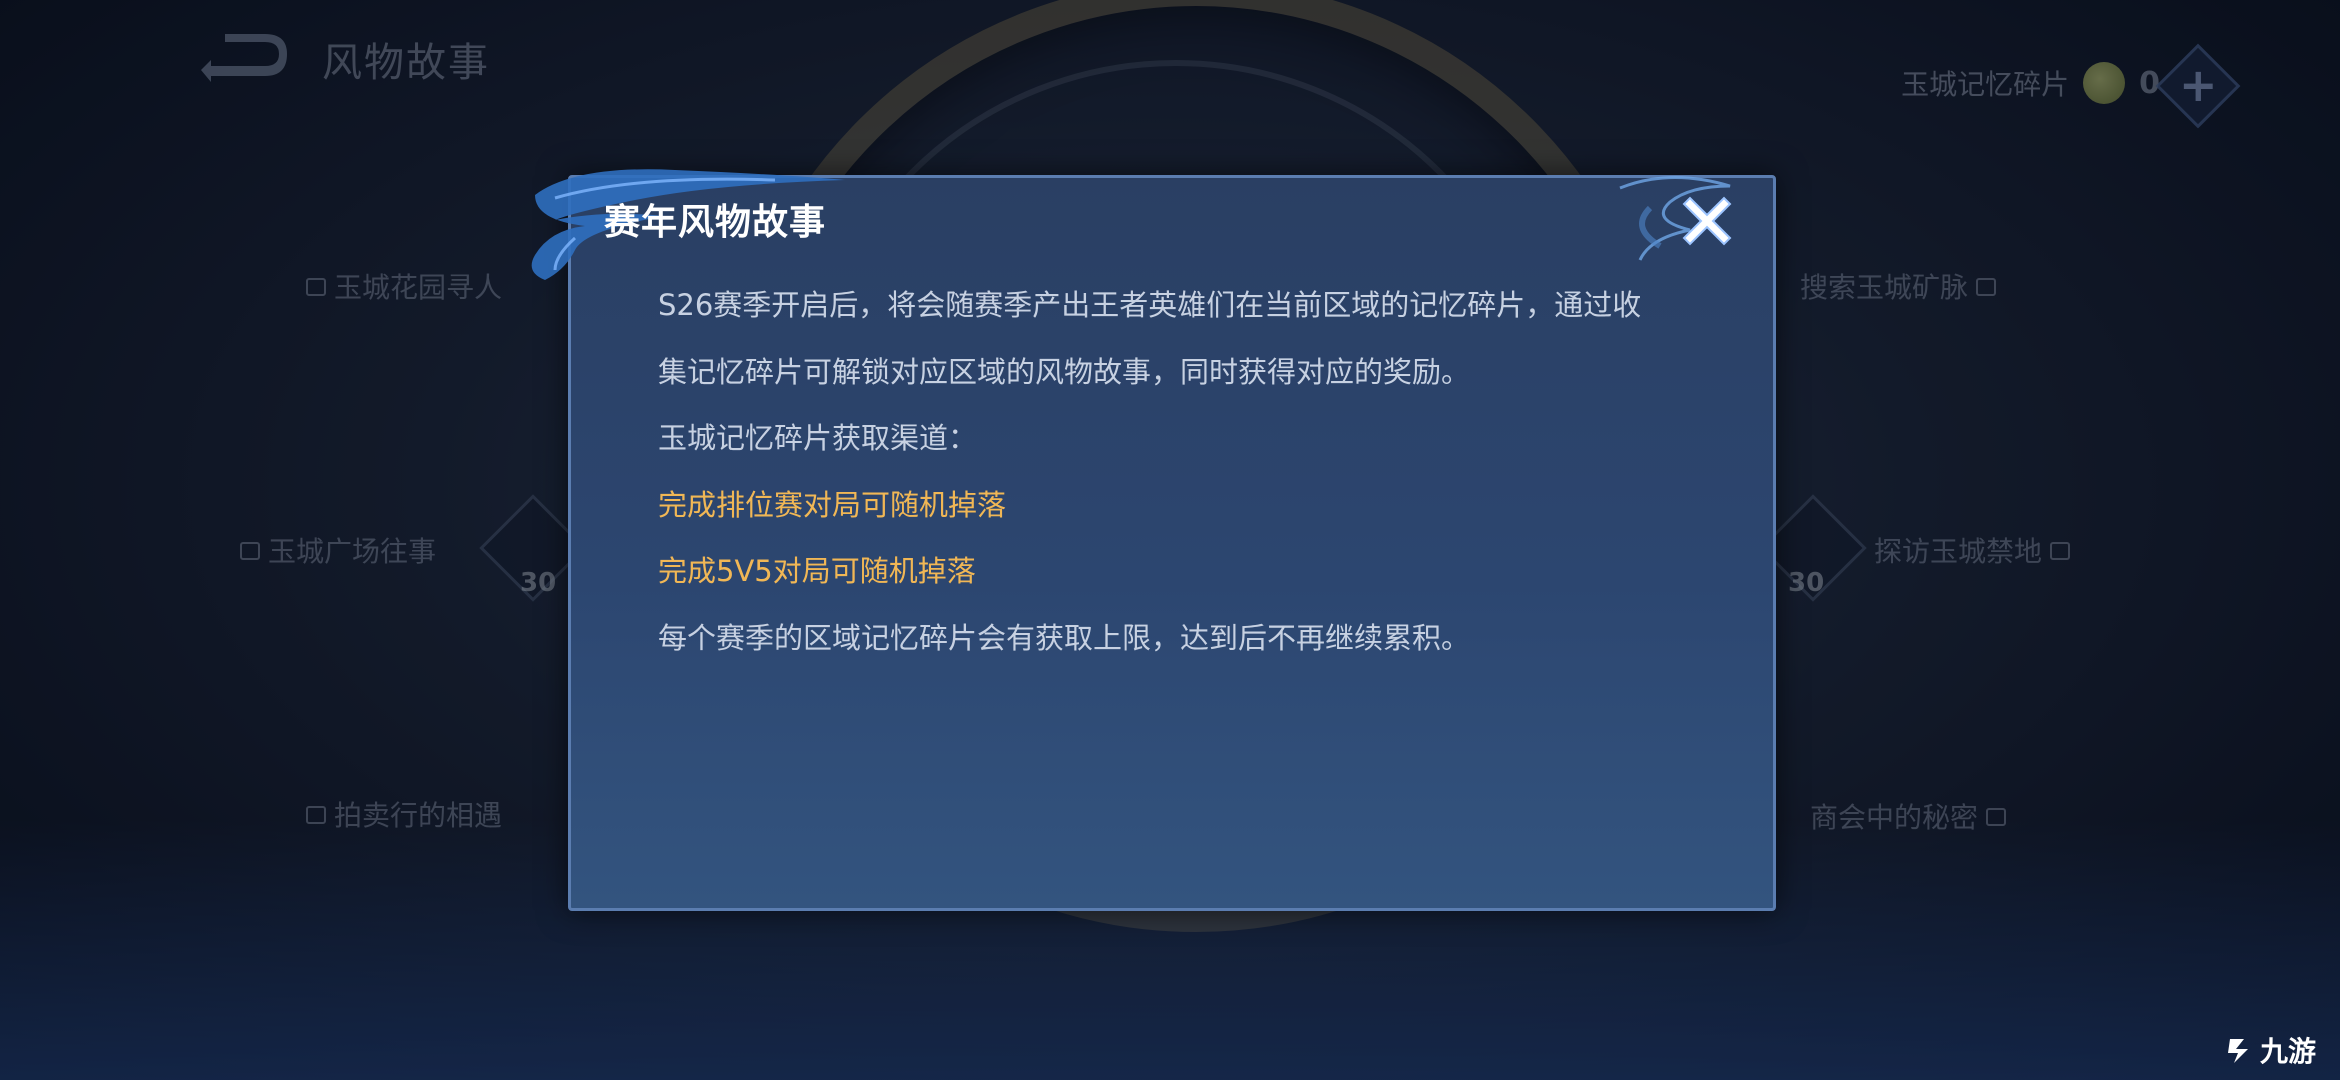 This screenshot has width=2340, height=1080. I want to click on close-button, so click(1707, 221).